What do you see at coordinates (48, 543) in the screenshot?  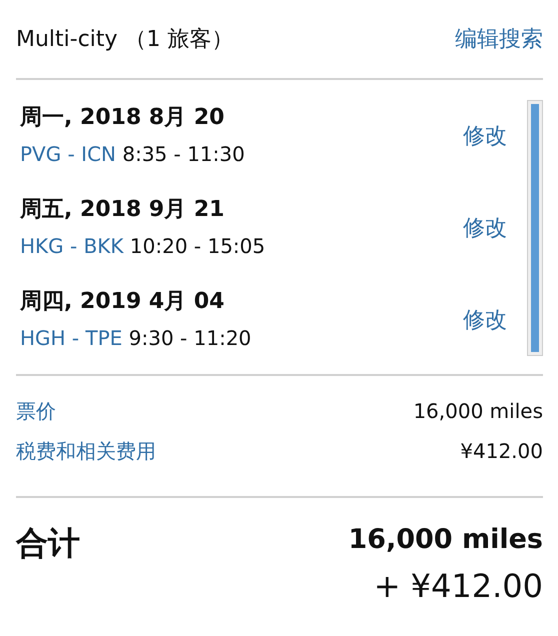 I see `total-label: 合计` at bounding box center [48, 543].